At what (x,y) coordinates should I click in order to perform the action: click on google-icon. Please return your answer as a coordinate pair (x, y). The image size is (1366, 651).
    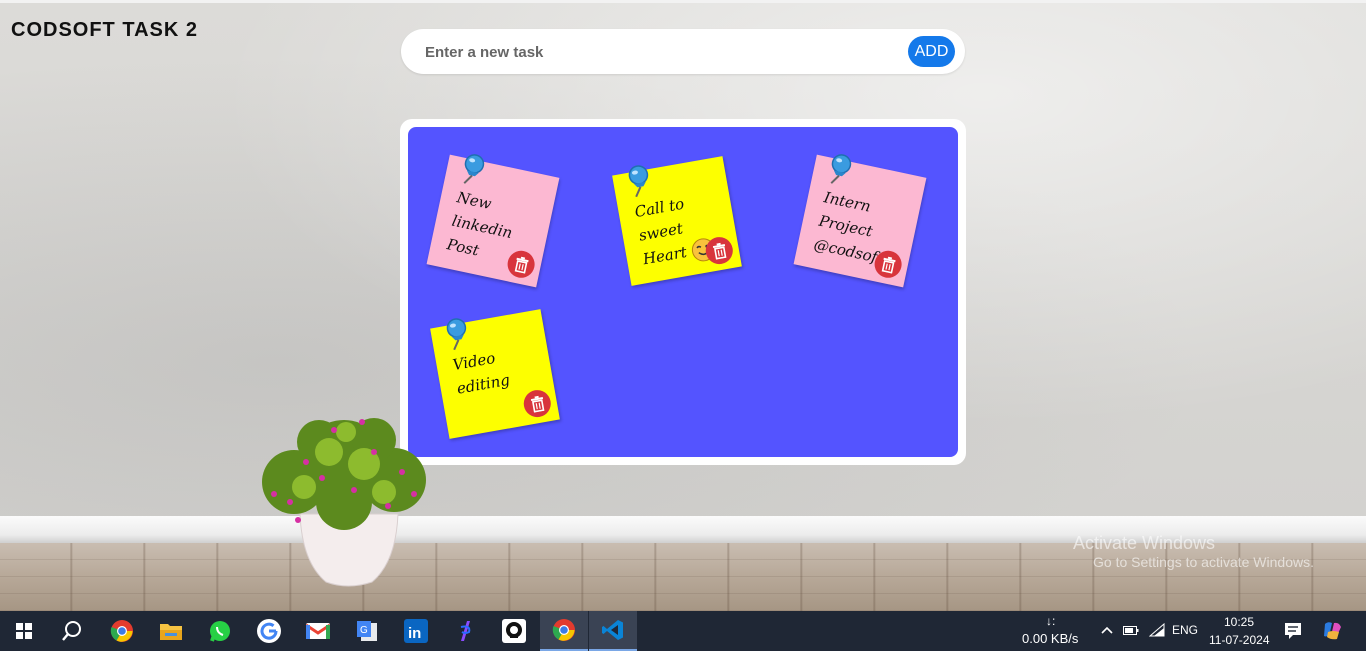
    Looking at the image, I should click on (269, 631).